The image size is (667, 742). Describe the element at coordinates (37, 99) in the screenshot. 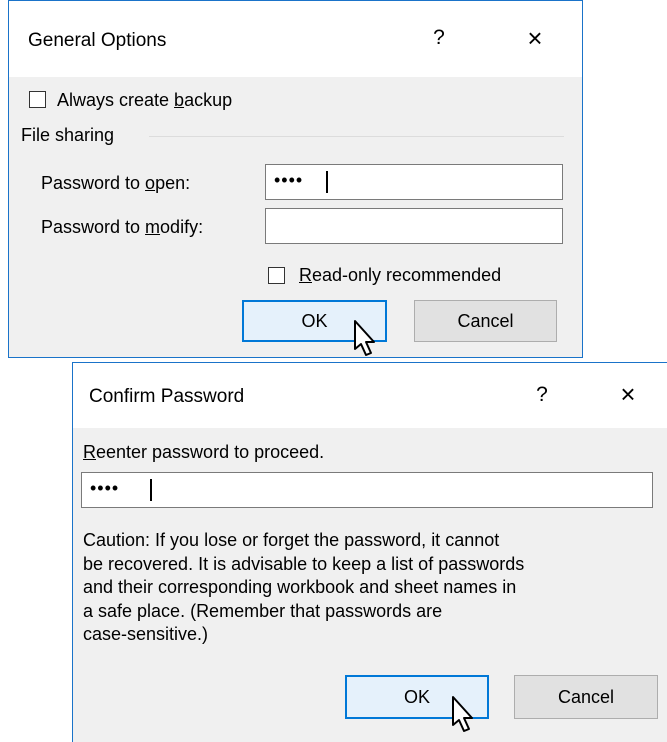

I see `always-backup-checkbox` at that location.